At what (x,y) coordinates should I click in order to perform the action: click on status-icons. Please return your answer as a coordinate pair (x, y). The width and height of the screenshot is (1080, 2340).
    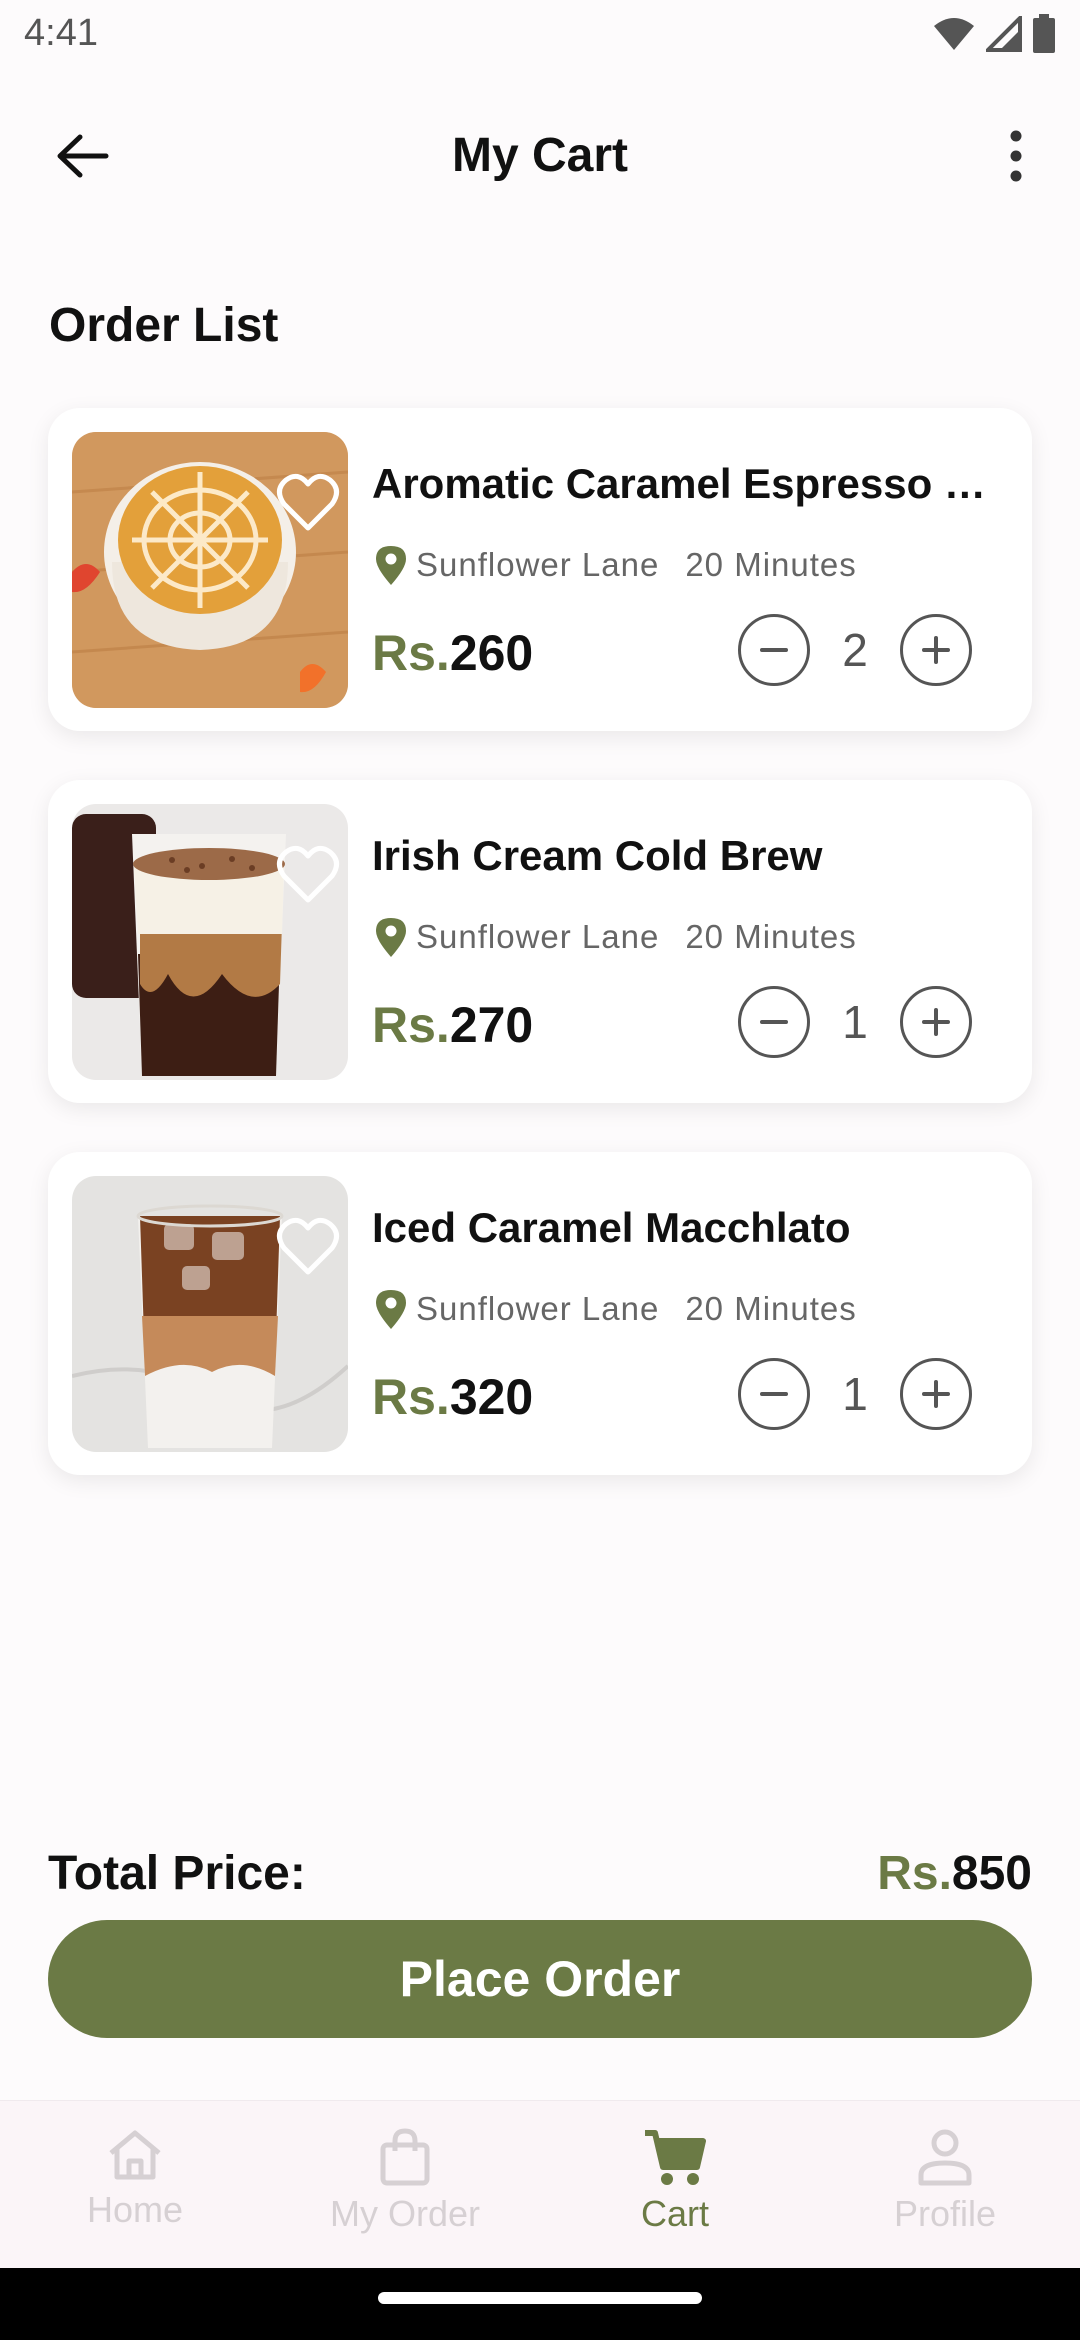
    Looking at the image, I should click on (994, 34).